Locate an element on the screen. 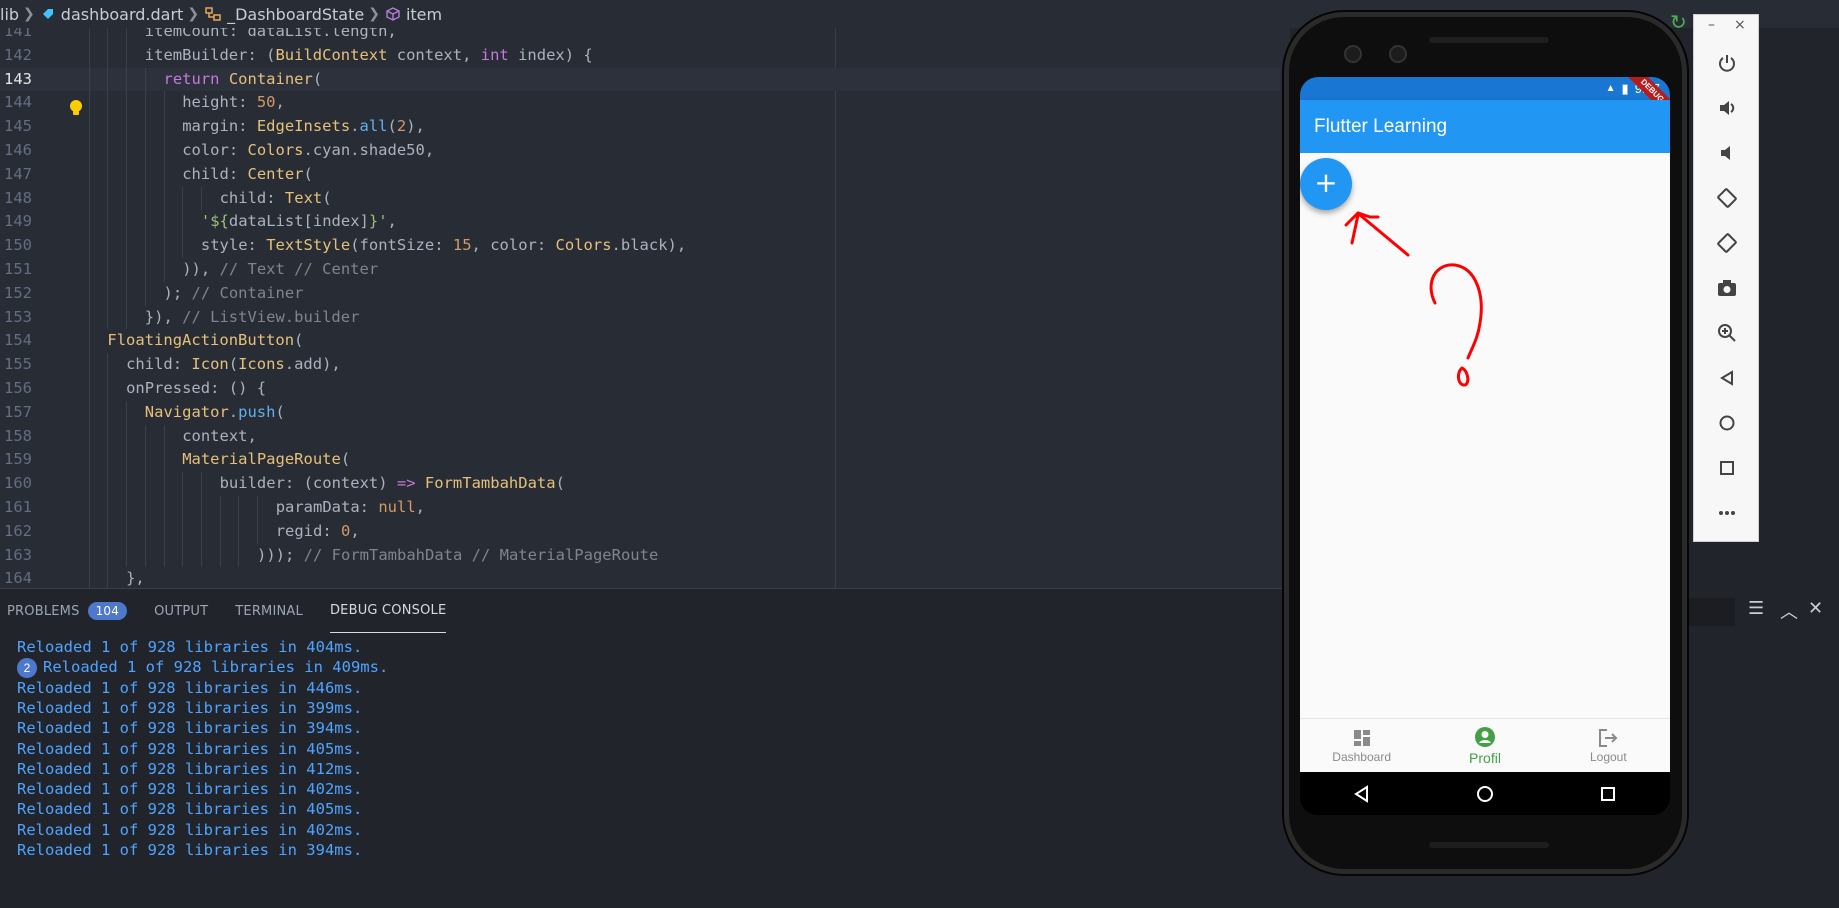  tab-output: OUTPUT is located at coordinates (181, 611).